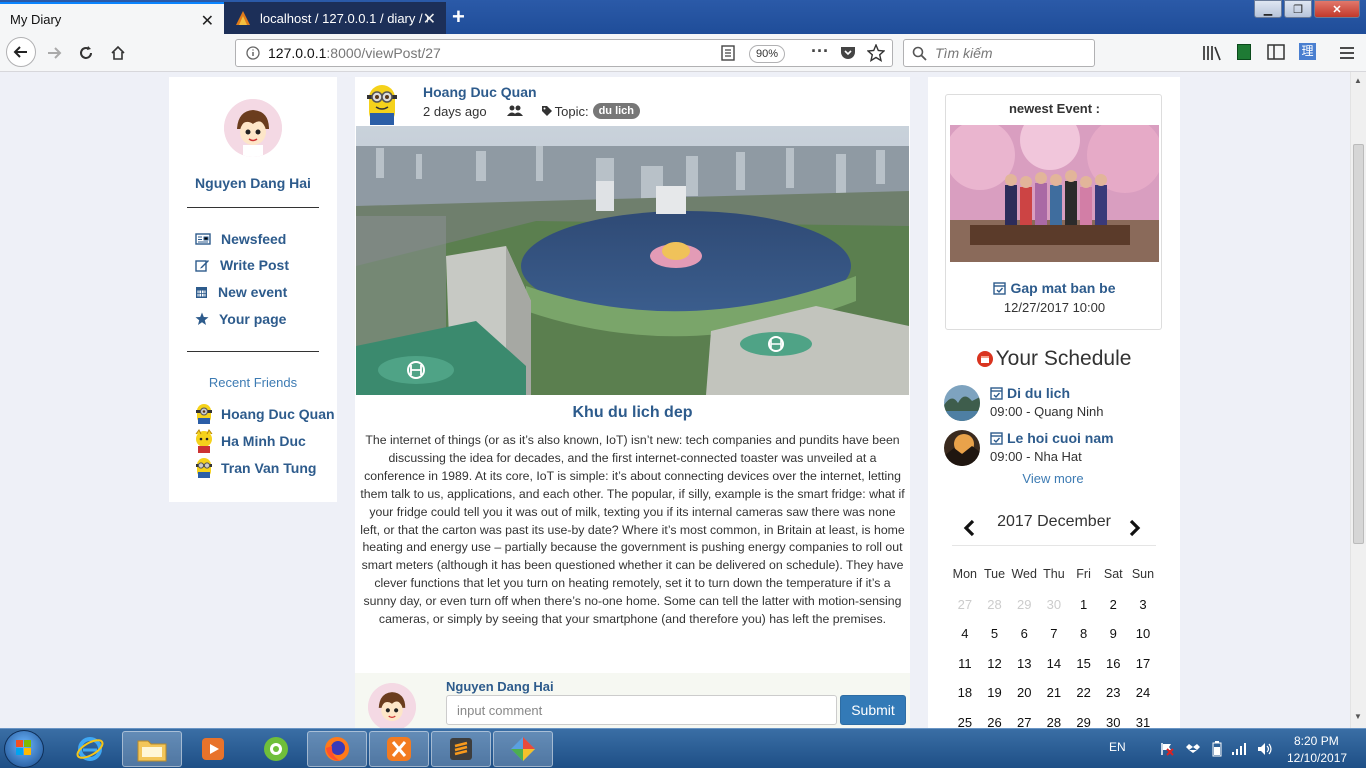 The width and height of the screenshot is (1366, 768). What do you see at coordinates (1244, 52) in the screenshot?
I see `extension-icon` at bounding box center [1244, 52].